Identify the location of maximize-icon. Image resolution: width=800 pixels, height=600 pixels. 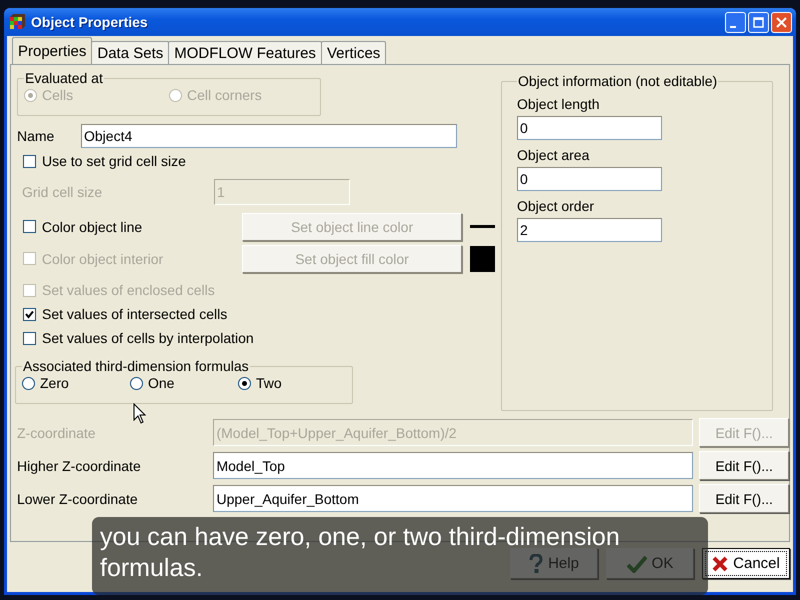
(758, 22).